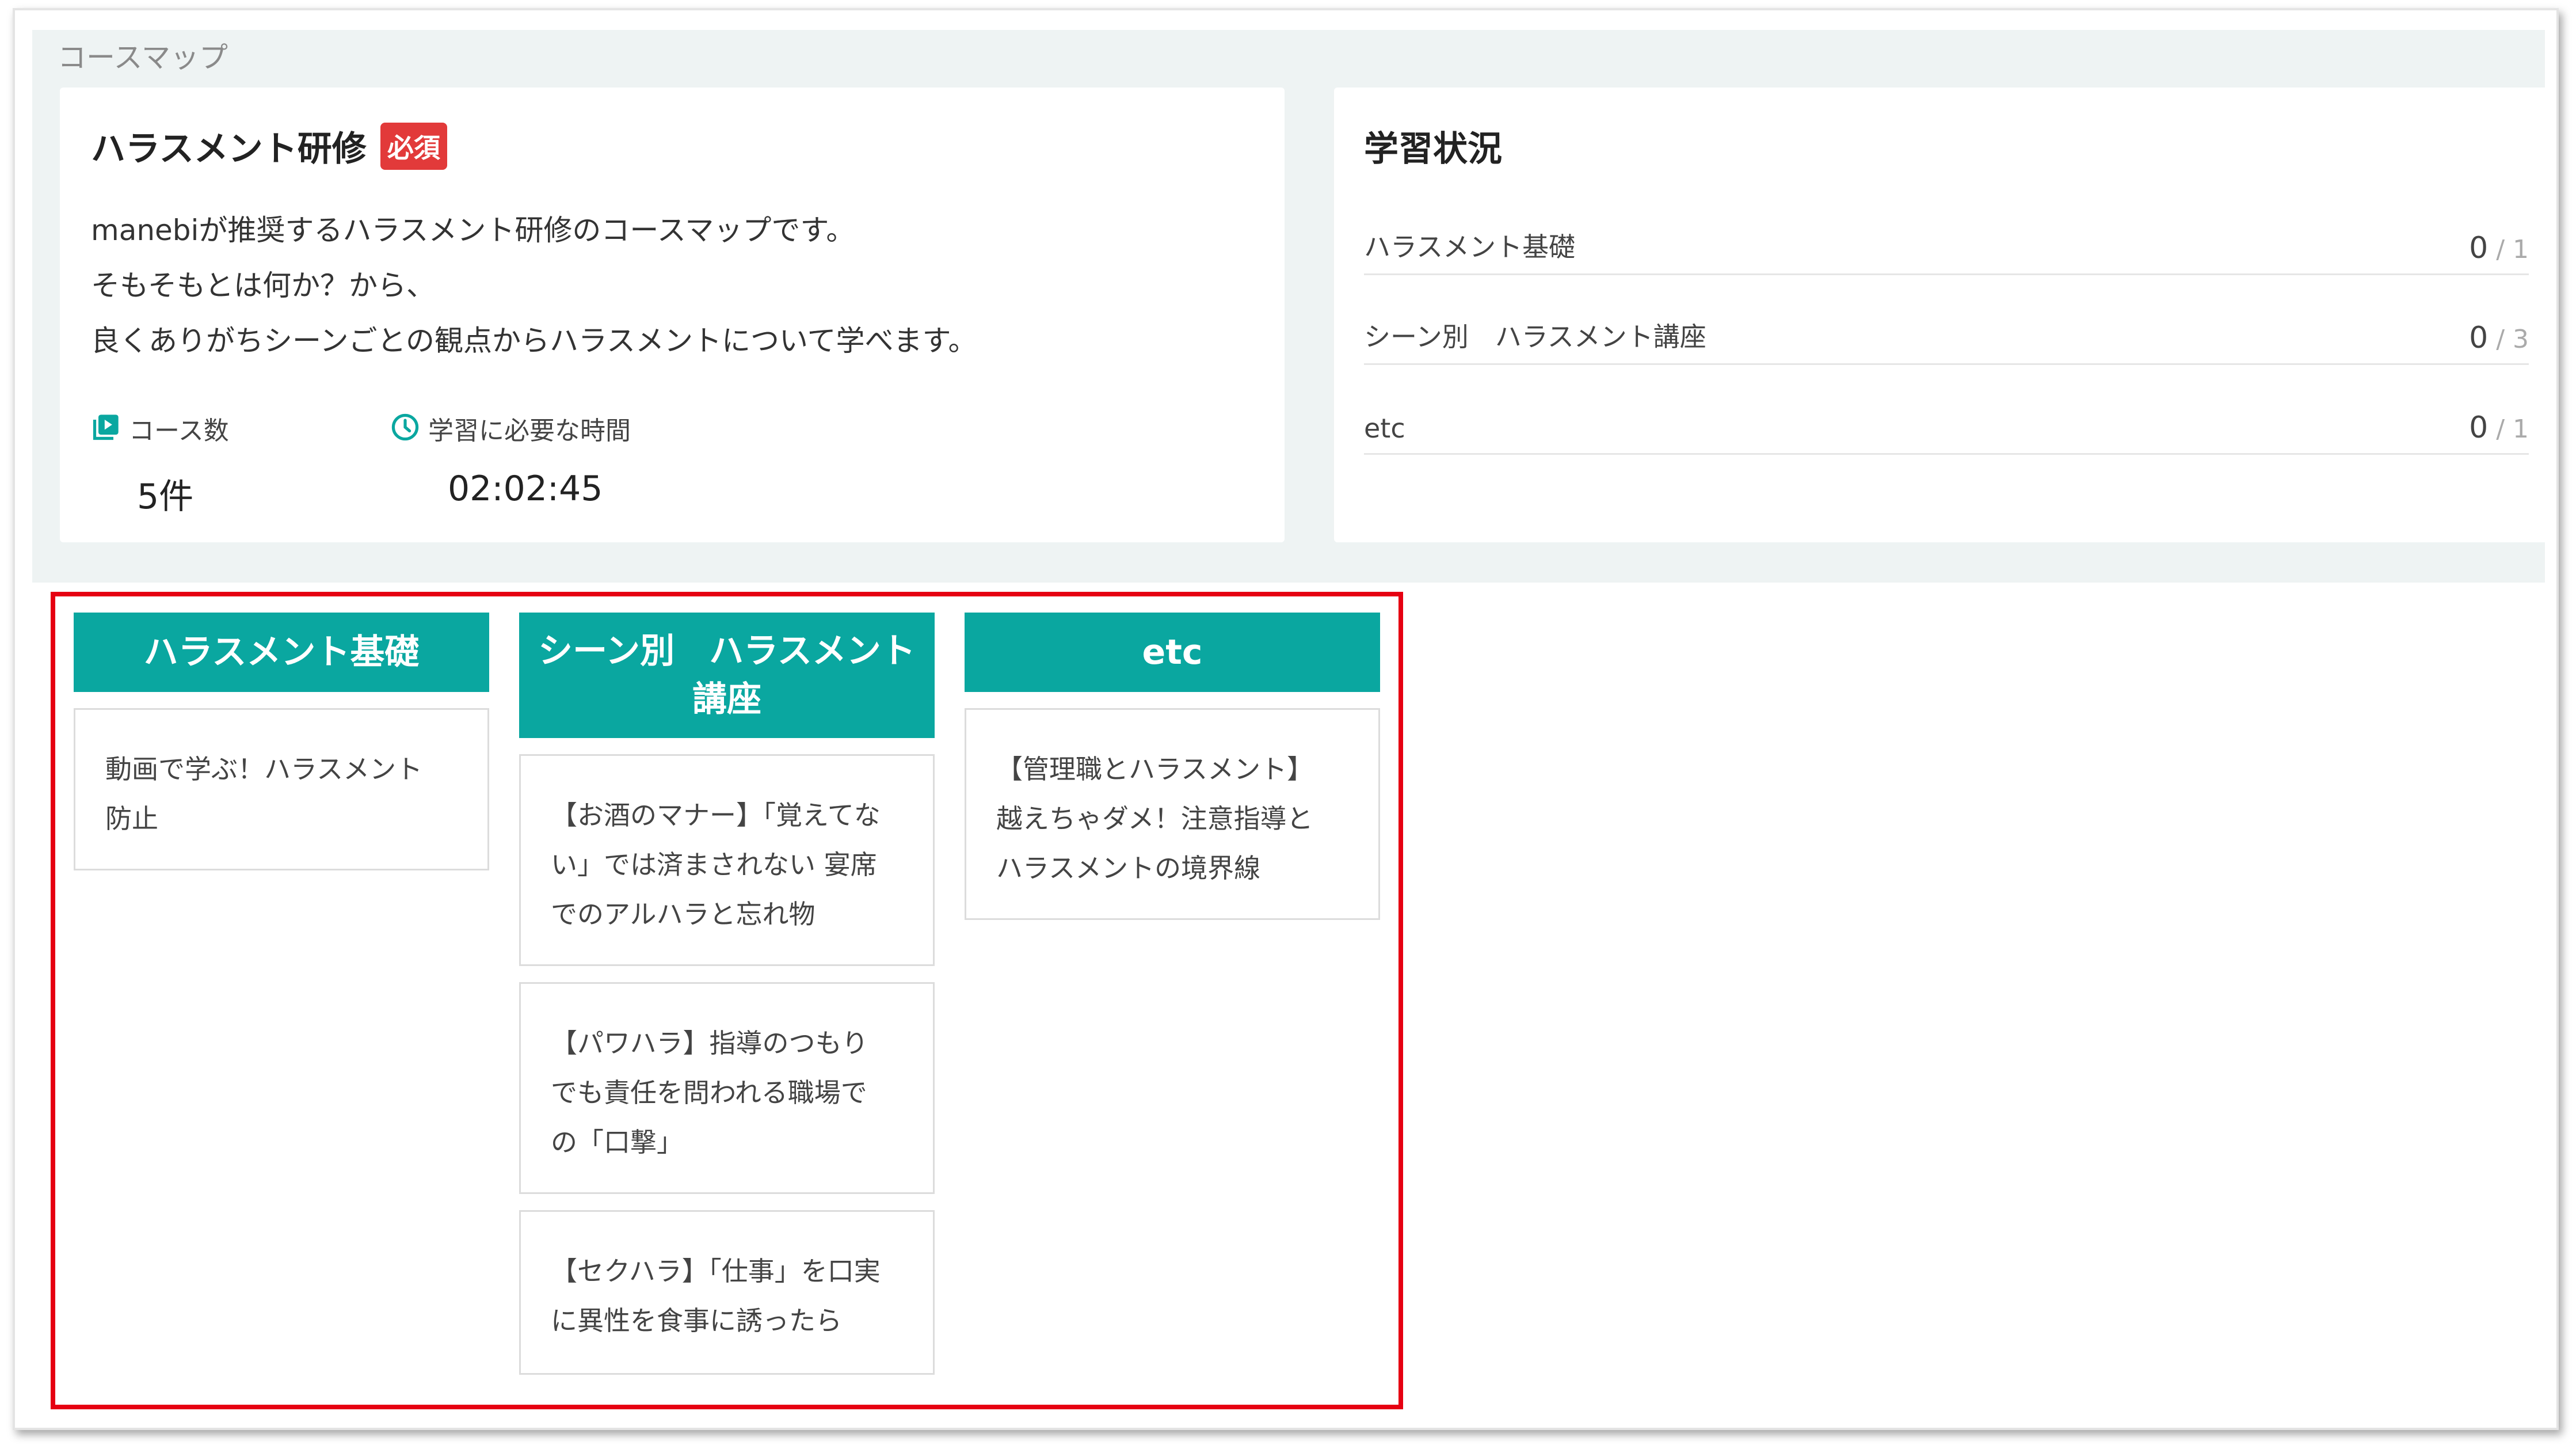 This screenshot has width=2576, height=1445. What do you see at coordinates (264, 794) in the screenshot?
I see `course-item-title: 動画で学ぶ！ハラスメント 防止` at bounding box center [264, 794].